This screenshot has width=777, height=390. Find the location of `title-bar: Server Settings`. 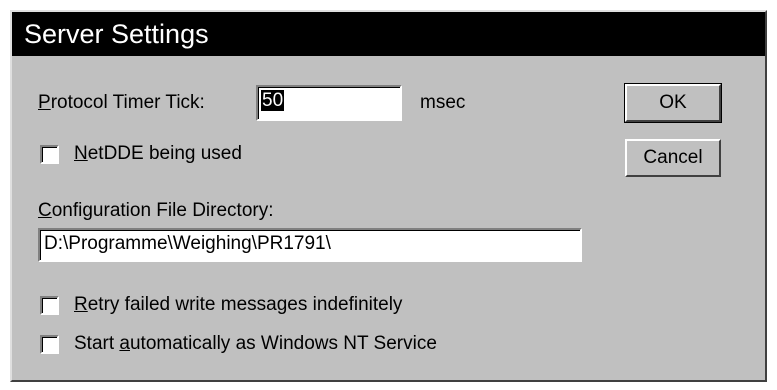

title-bar: Server Settings is located at coordinates (388, 34).